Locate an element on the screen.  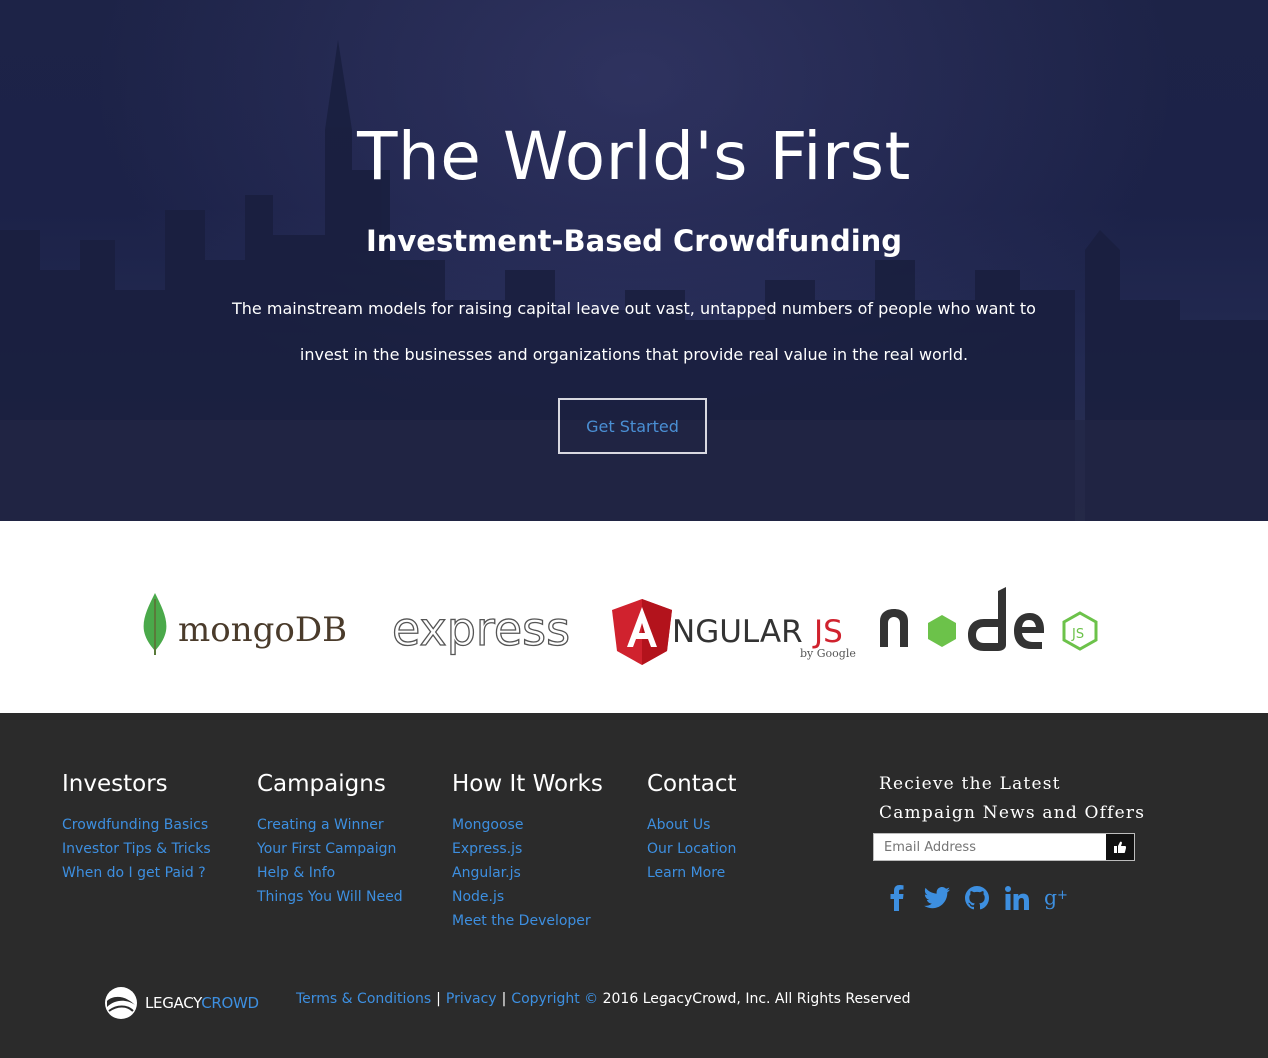
footer-link: Investor Tips & Tricks is located at coordinates (136, 849).